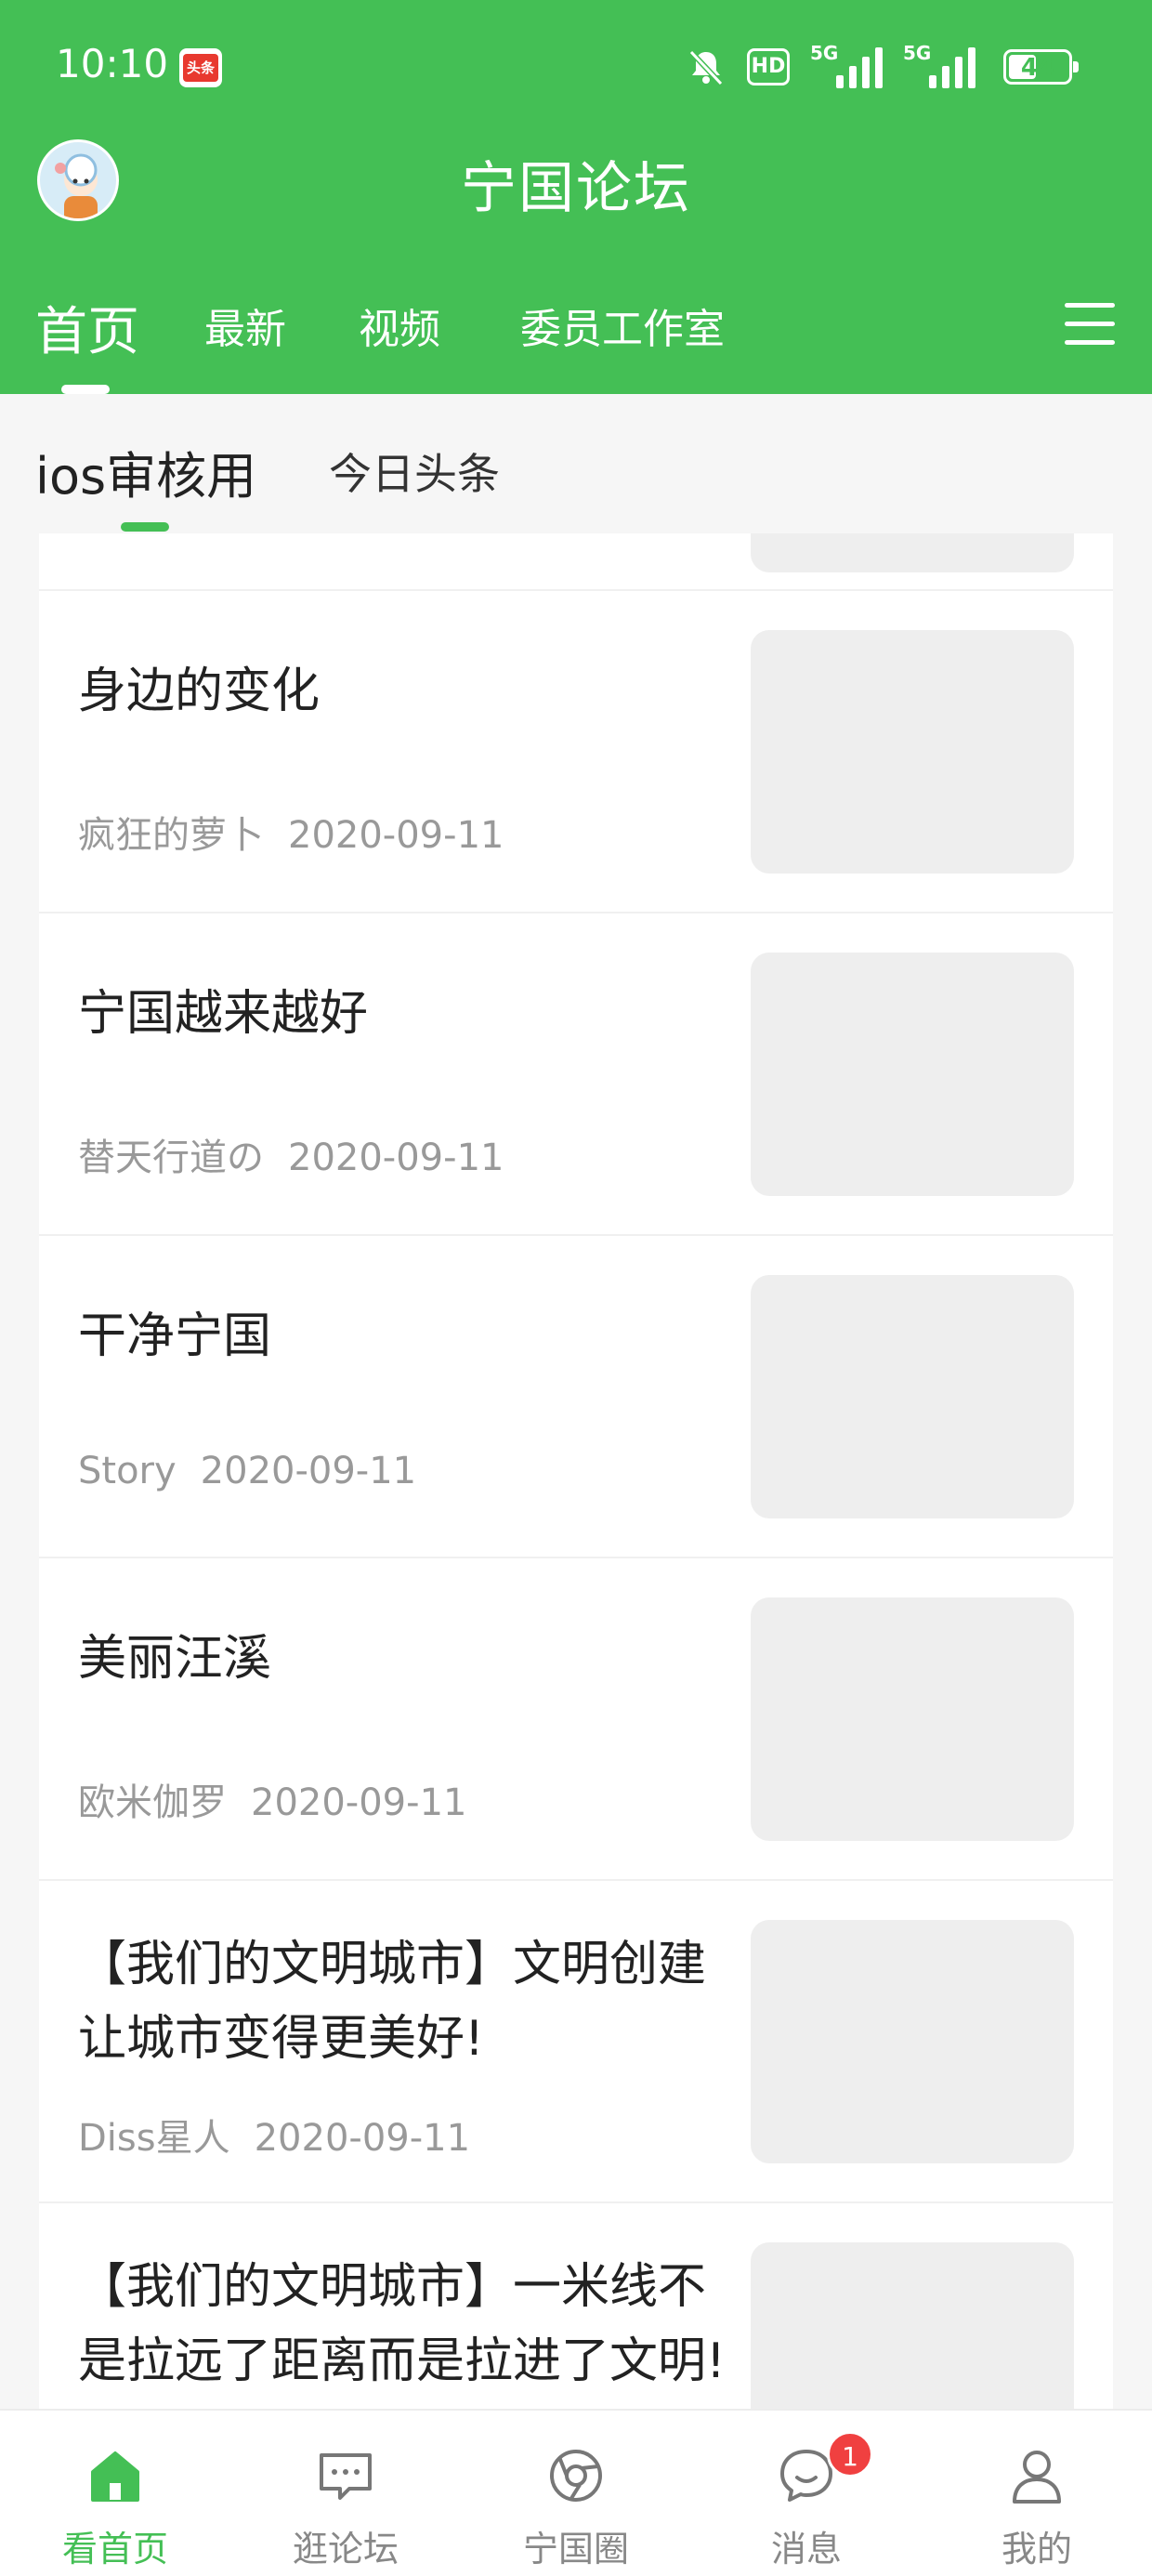 This screenshot has width=1152, height=2576. I want to click on nav-forum: 逛论坛, so click(345, 2493).